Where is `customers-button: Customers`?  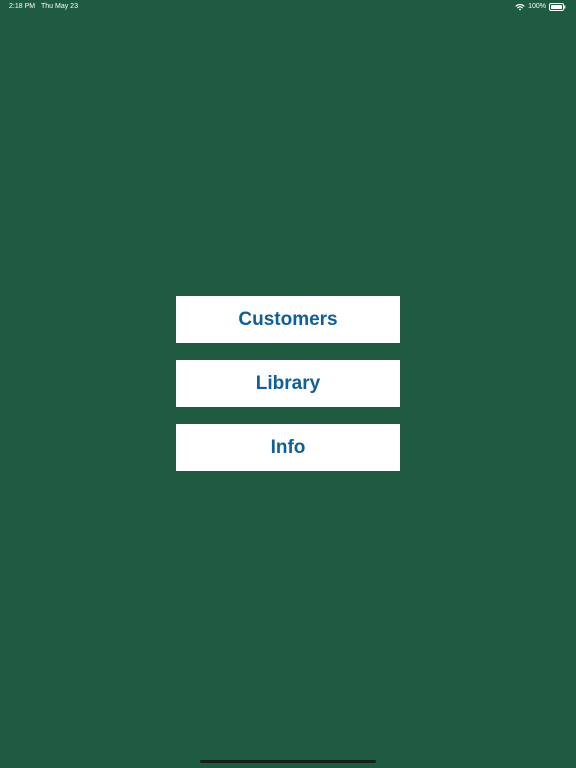
customers-button: Customers is located at coordinates (288, 319).